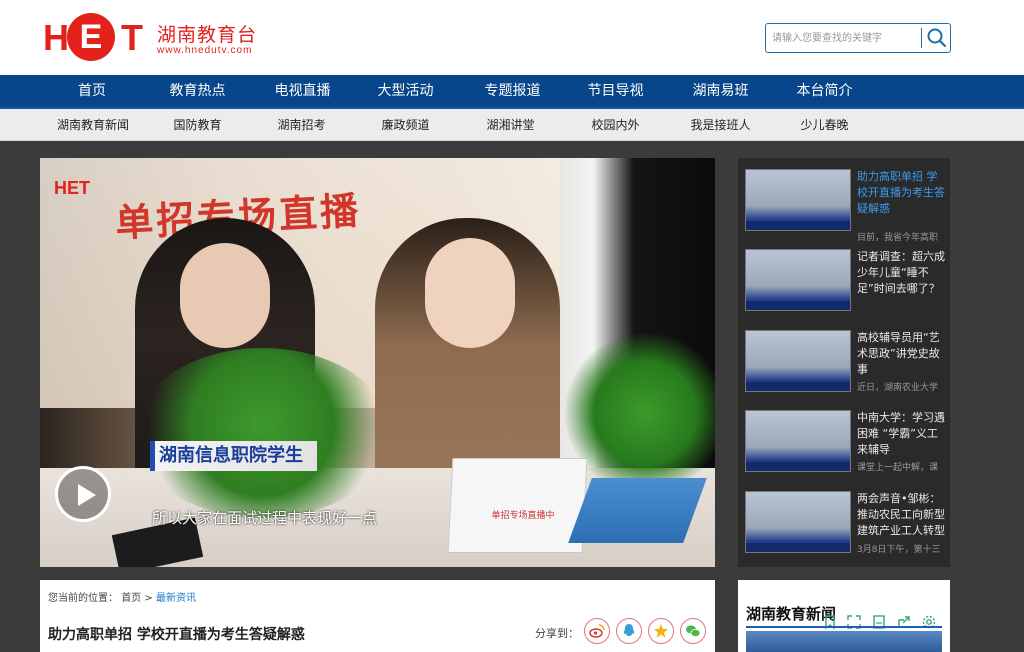 The width and height of the screenshot is (1024, 652). What do you see at coordinates (898, 388) in the screenshot?
I see `side-news-desc: 近日，湖南农业大学` at bounding box center [898, 388].